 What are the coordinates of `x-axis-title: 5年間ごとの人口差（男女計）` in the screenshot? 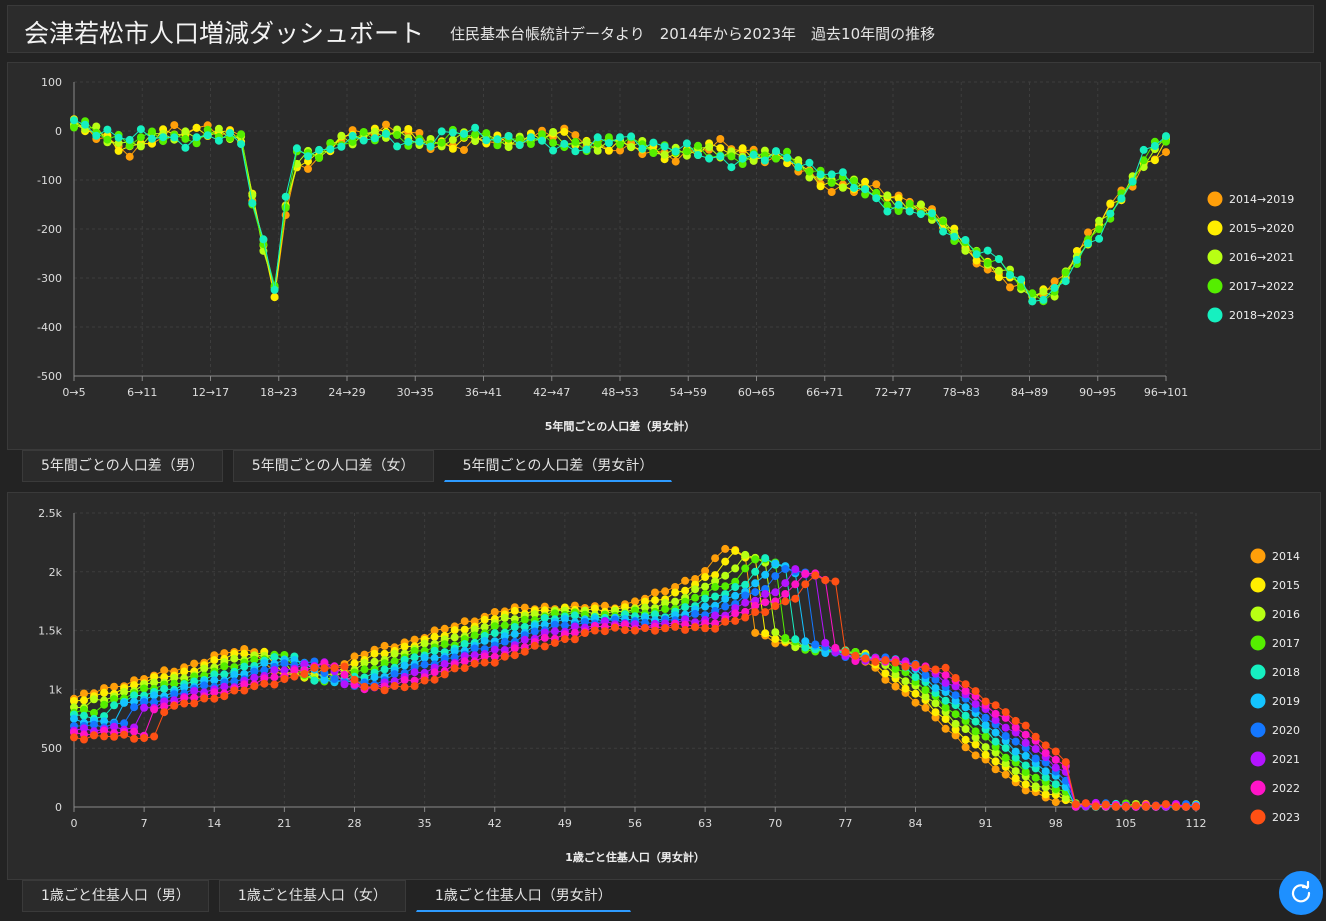 It's located at (620, 426).